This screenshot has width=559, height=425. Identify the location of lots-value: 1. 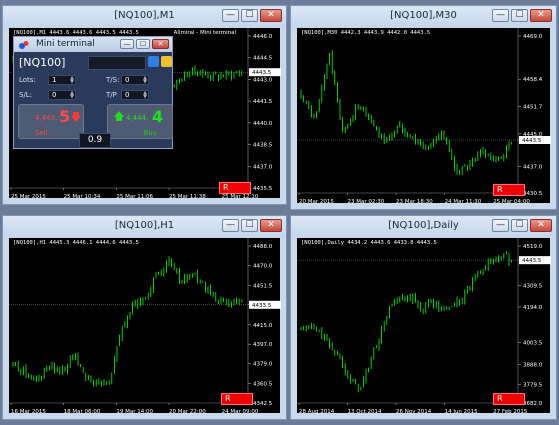
(54, 80).